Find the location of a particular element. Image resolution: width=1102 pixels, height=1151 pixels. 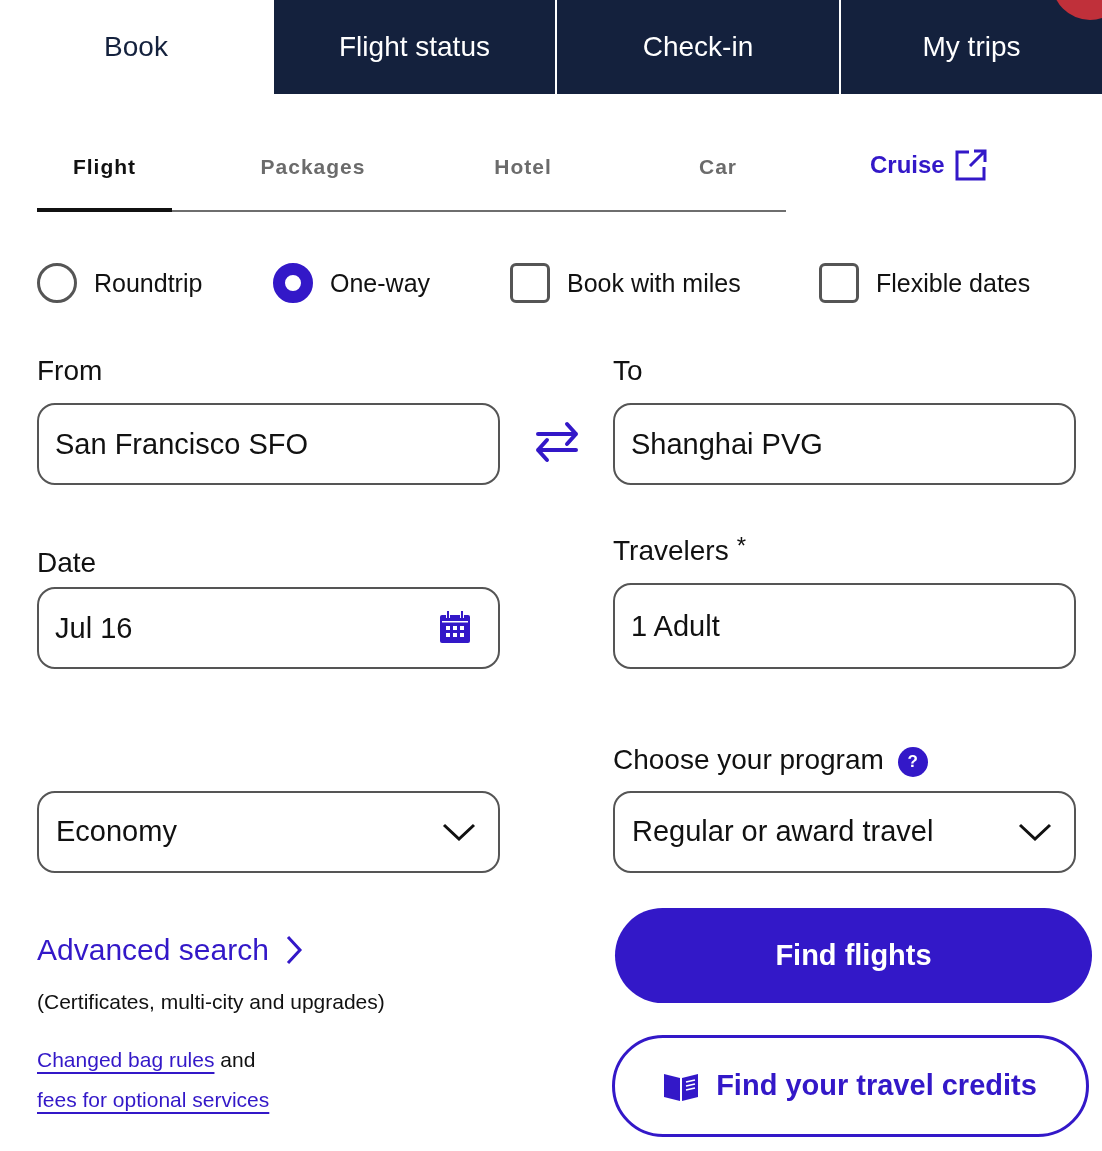

program-dropdown: Regular or award travel is located at coordinates (844, 832).